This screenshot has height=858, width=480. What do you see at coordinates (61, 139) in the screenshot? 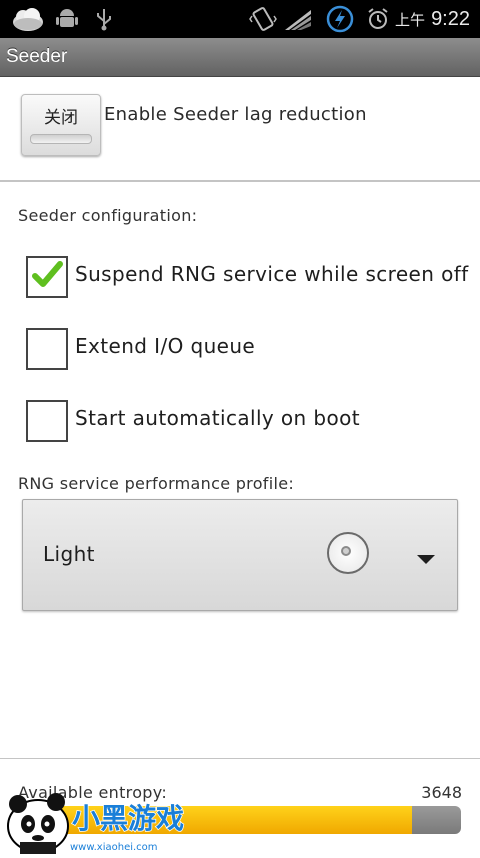
I see `toggle-indicator` at bounding box center [61, 139].